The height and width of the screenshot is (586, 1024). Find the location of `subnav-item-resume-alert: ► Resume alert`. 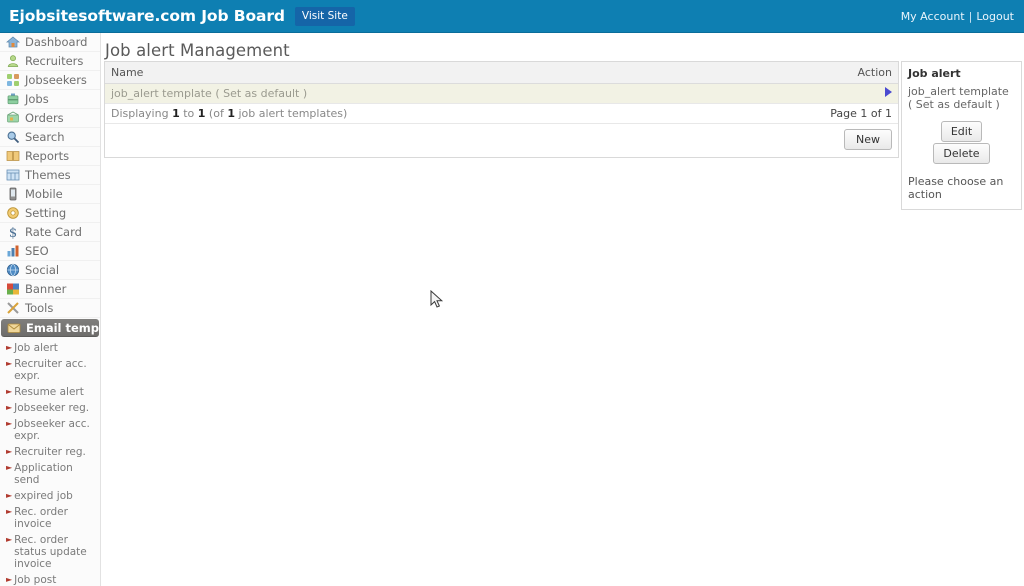

subnav-item-resume-alert: ► Resume alert is located at coordinates (50, 392).